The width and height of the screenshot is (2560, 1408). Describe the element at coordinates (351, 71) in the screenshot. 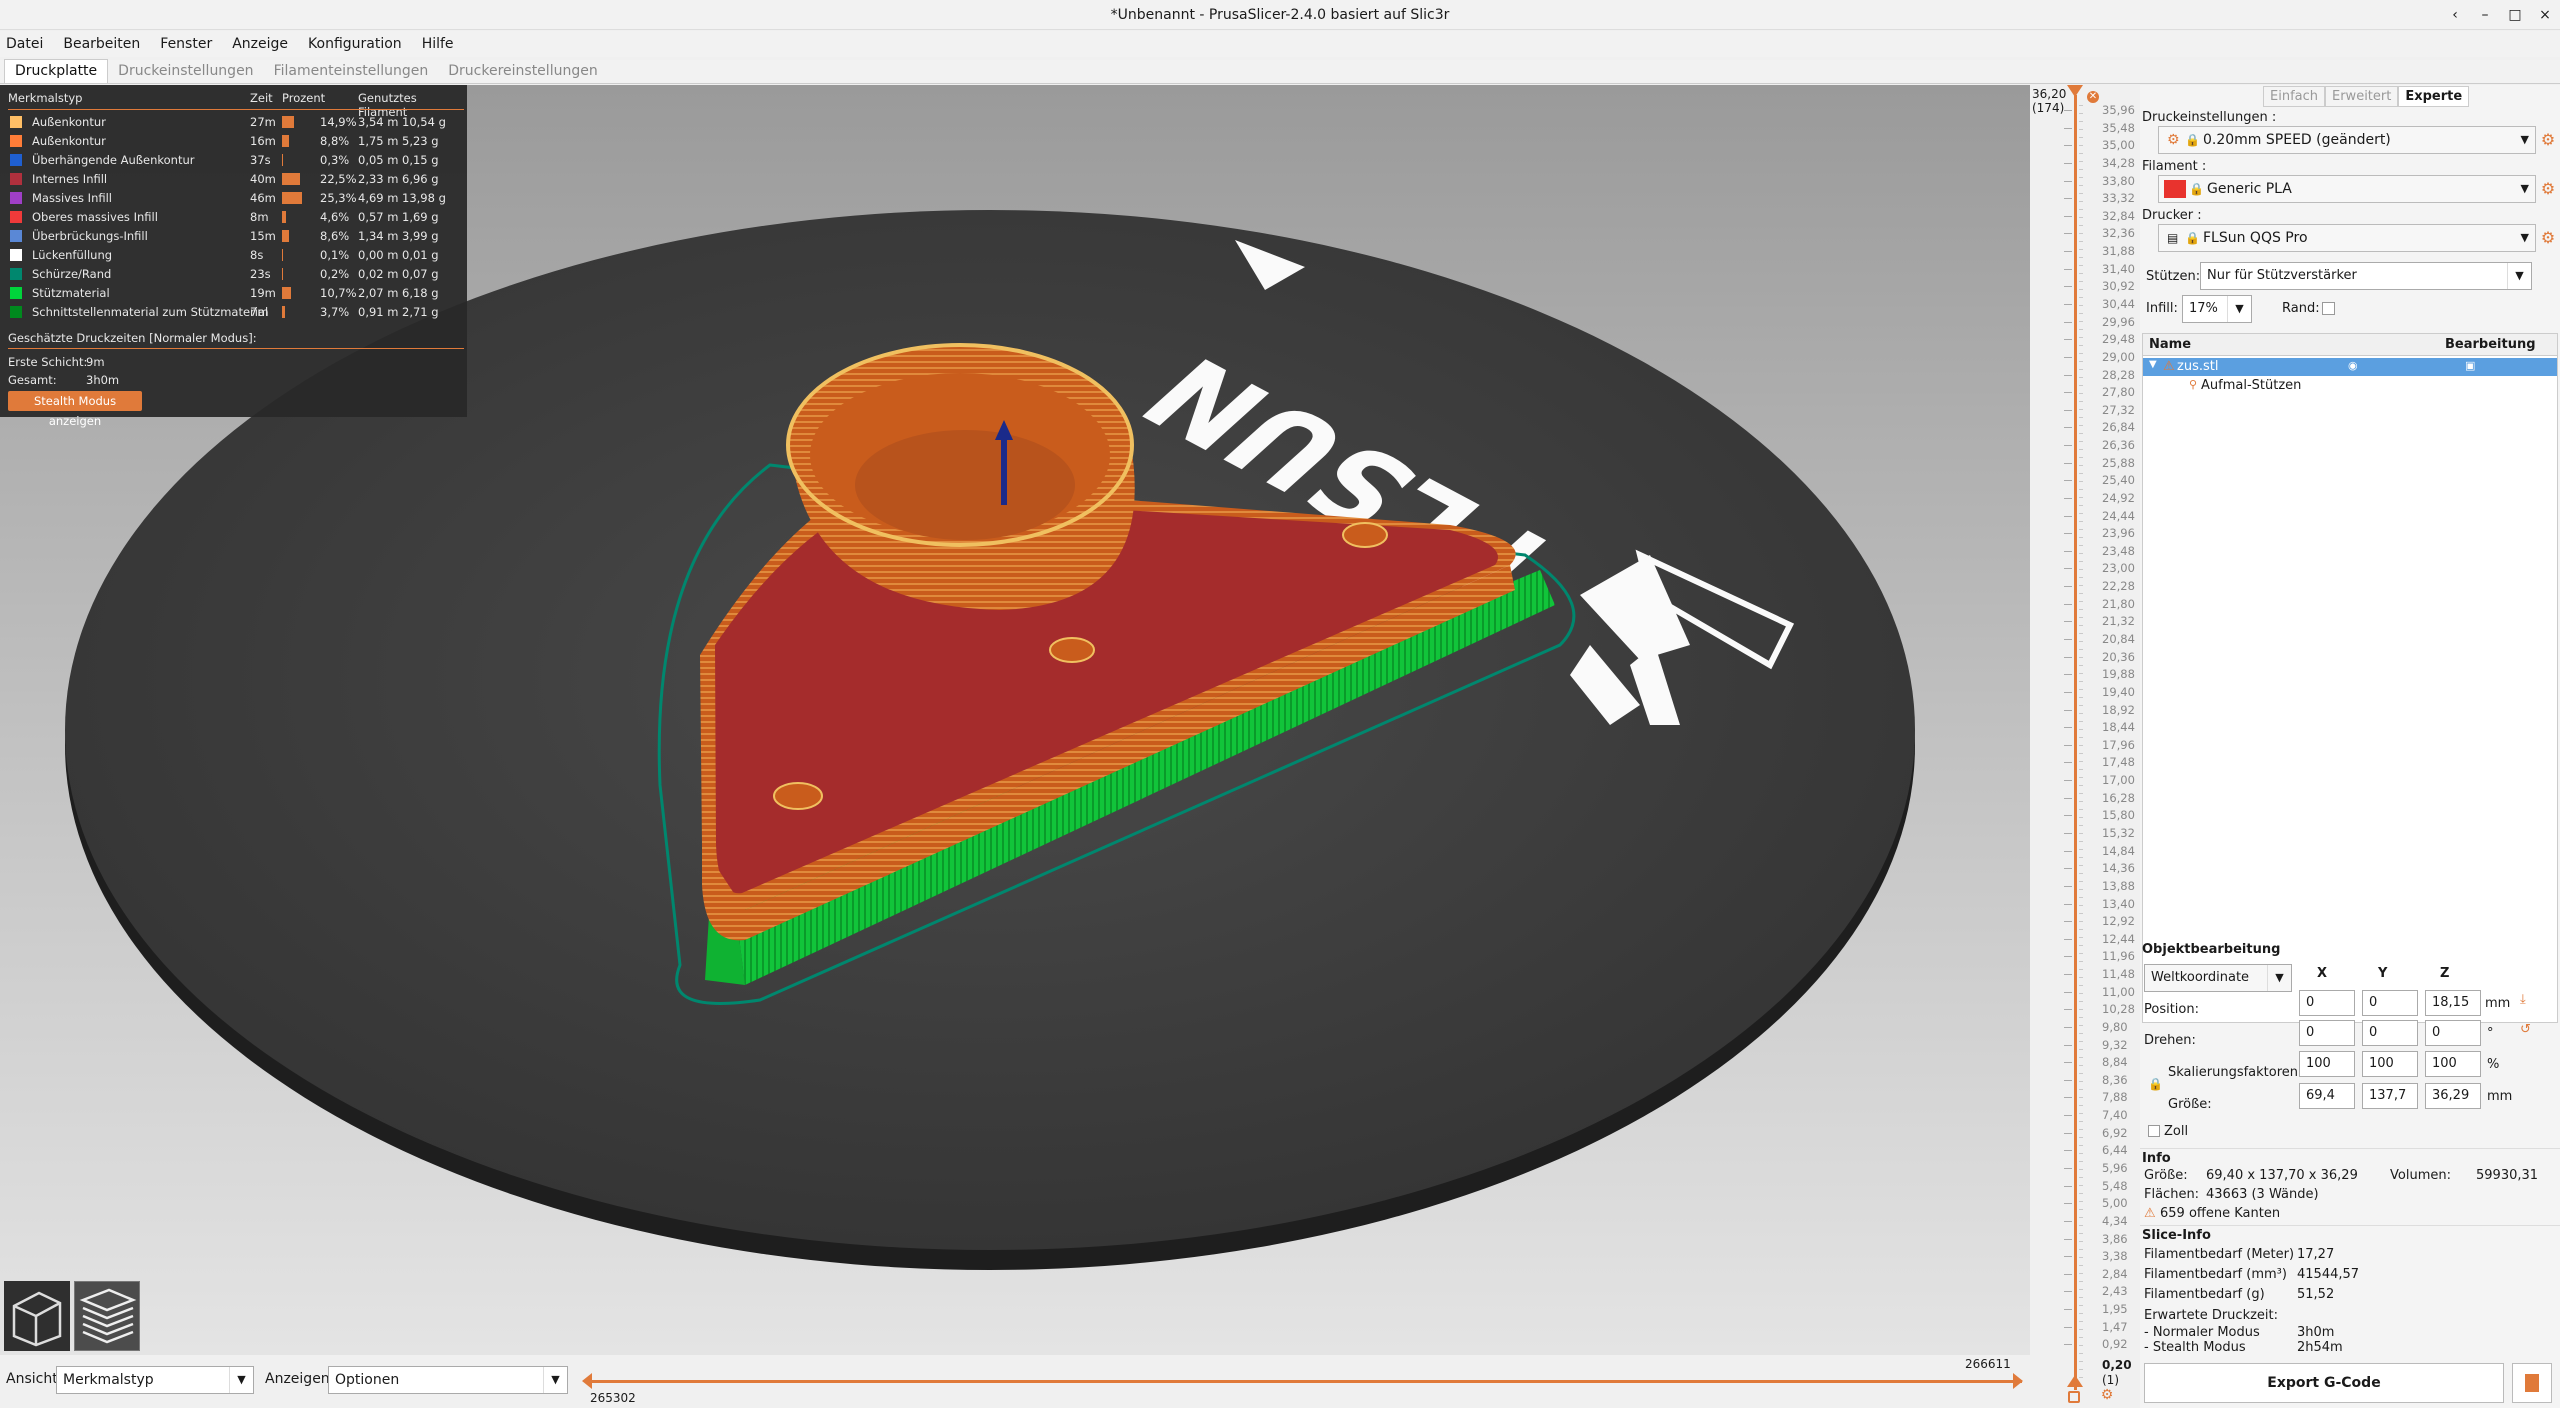

I see `tab-filament-settings: Filamenteinstellungen` at that location.